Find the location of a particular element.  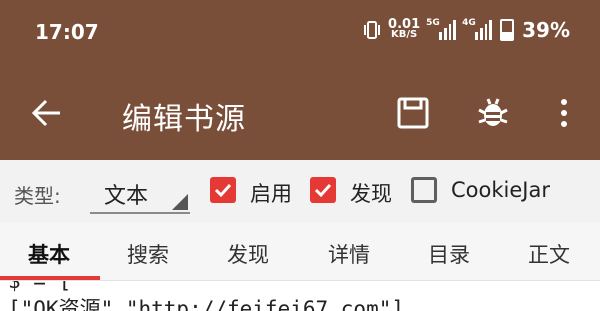

save-icon is located at coordinates (413, 113).